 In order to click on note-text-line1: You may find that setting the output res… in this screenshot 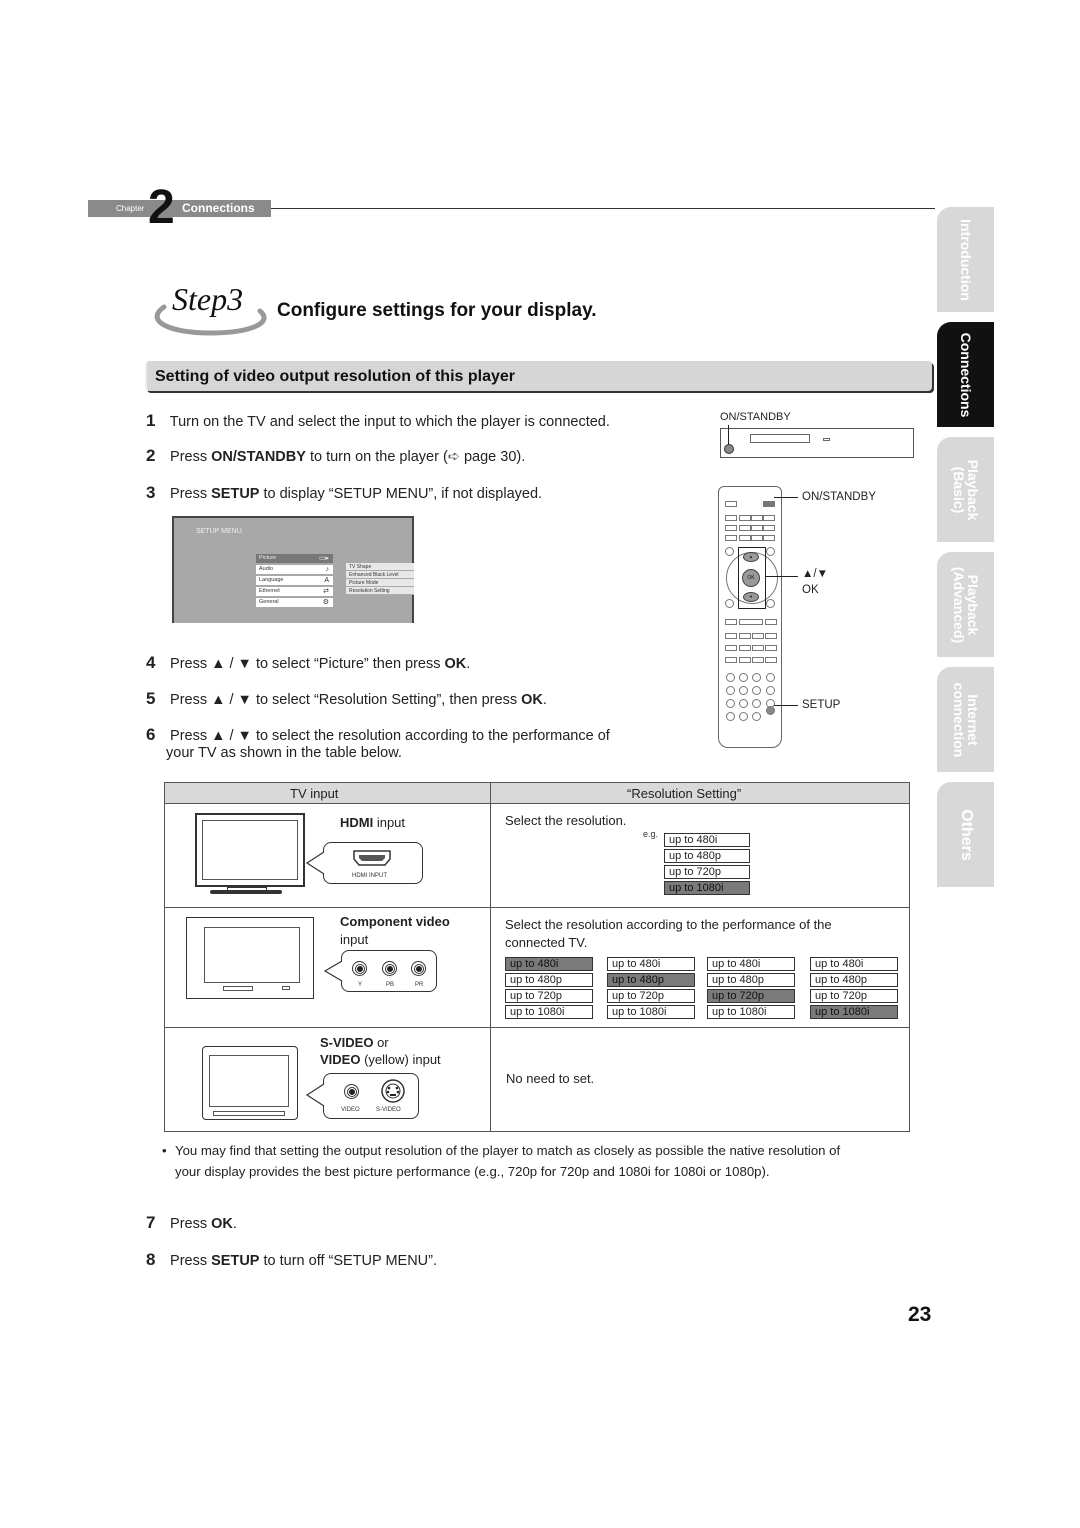, I will do `click(508, 1150)`.